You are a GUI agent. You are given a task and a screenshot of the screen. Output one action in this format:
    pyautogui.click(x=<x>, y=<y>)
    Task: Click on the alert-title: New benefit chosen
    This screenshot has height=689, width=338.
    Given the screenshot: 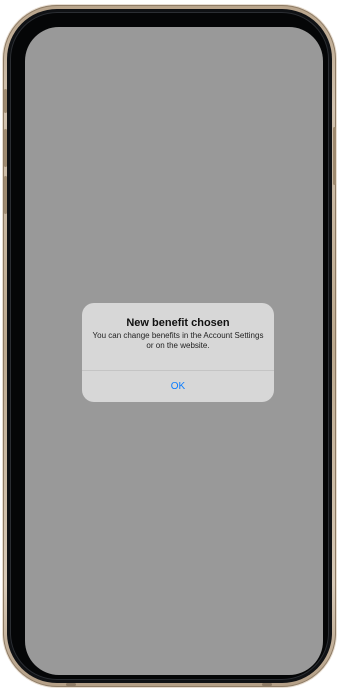 What is the action you would take?
    pyautogui.click(x=178, y=323)
    